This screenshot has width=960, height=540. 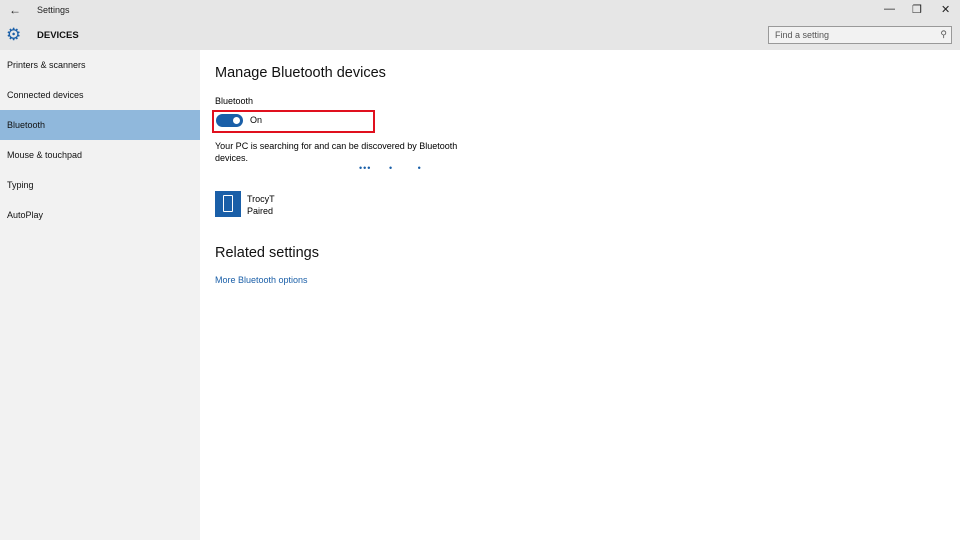 I want to click on window-title: Settings, so click(x=53, y=10).